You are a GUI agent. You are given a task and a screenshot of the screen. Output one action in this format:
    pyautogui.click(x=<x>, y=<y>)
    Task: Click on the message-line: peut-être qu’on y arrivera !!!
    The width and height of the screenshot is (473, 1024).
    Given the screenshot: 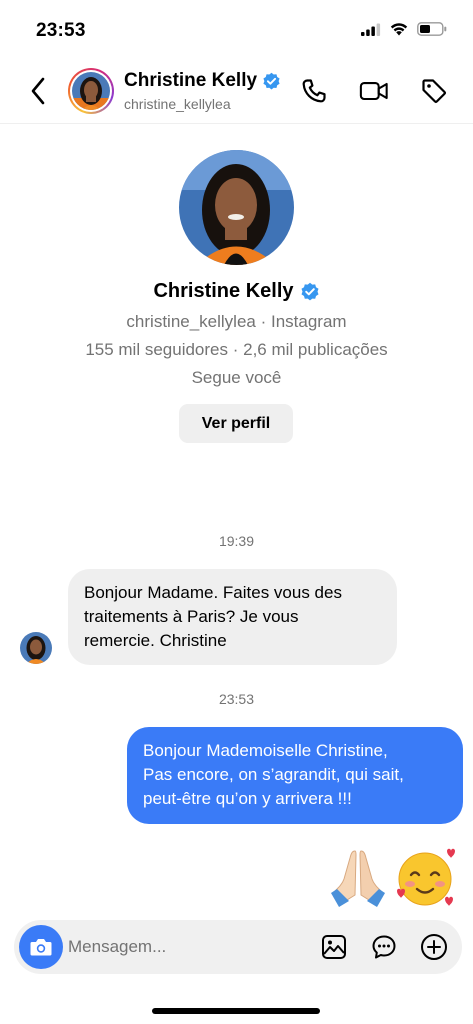 What is the action you would take?
    pyautogui.click(x=247, y=798)
    